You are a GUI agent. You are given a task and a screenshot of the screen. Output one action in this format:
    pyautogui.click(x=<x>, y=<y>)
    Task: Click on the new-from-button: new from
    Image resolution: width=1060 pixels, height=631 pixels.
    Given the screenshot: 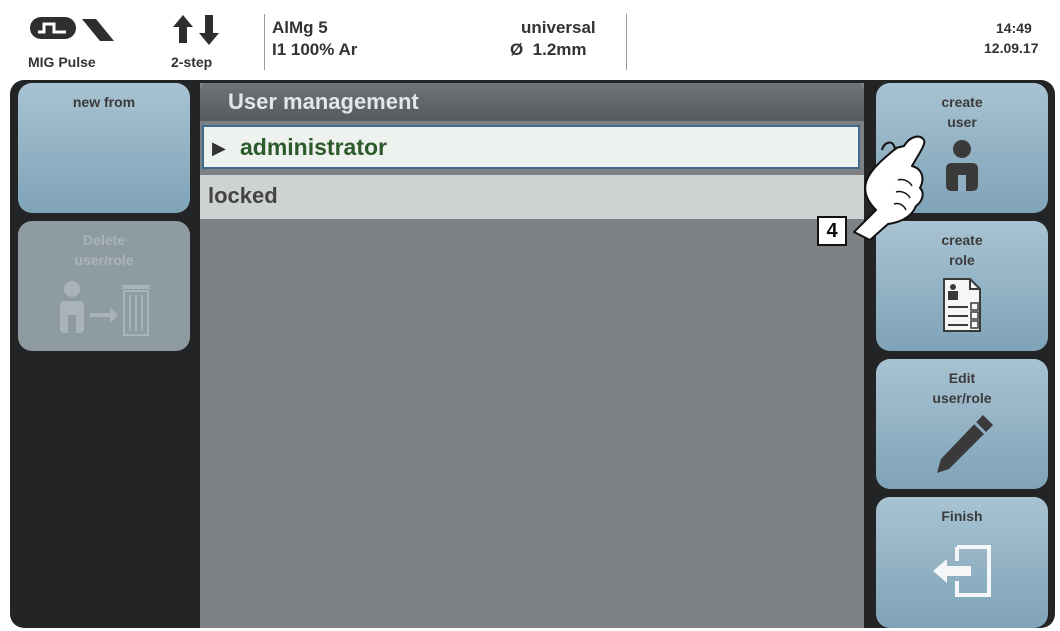 What is the action you would take?
    pyautogui.click(x=104, y=148)
    